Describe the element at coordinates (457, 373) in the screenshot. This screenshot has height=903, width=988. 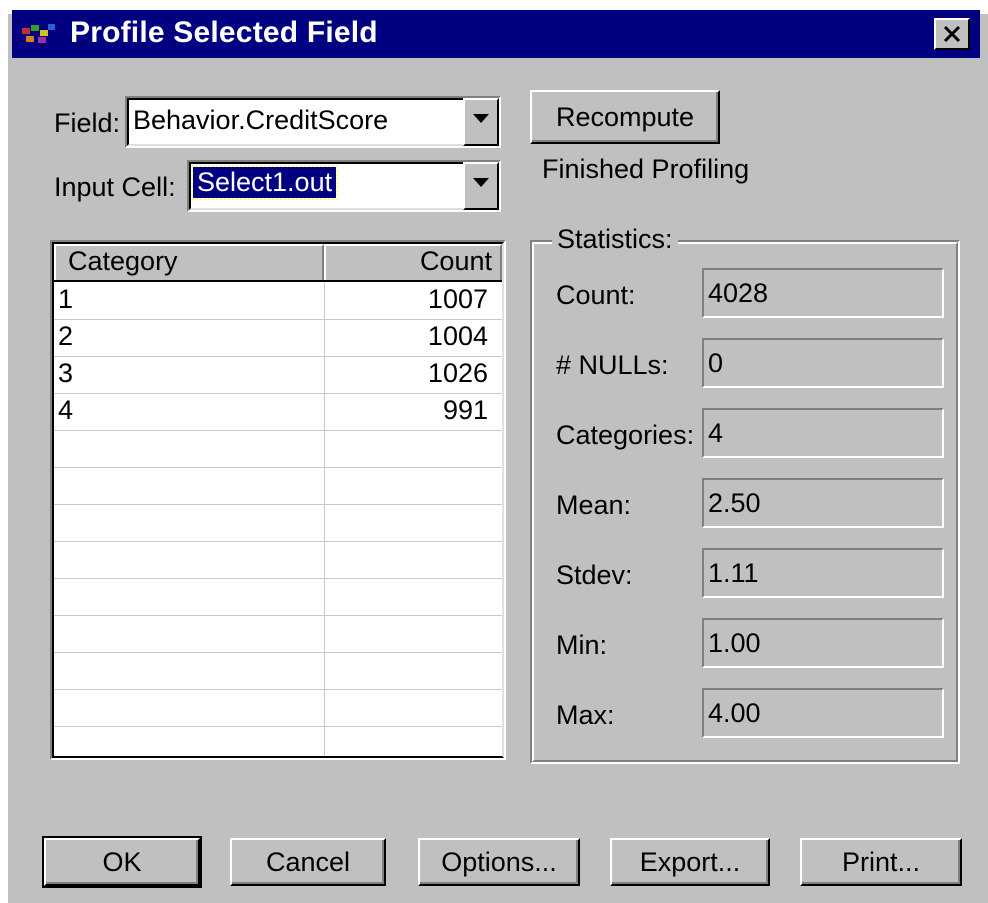
I see `count-cell: 1026` at that location.